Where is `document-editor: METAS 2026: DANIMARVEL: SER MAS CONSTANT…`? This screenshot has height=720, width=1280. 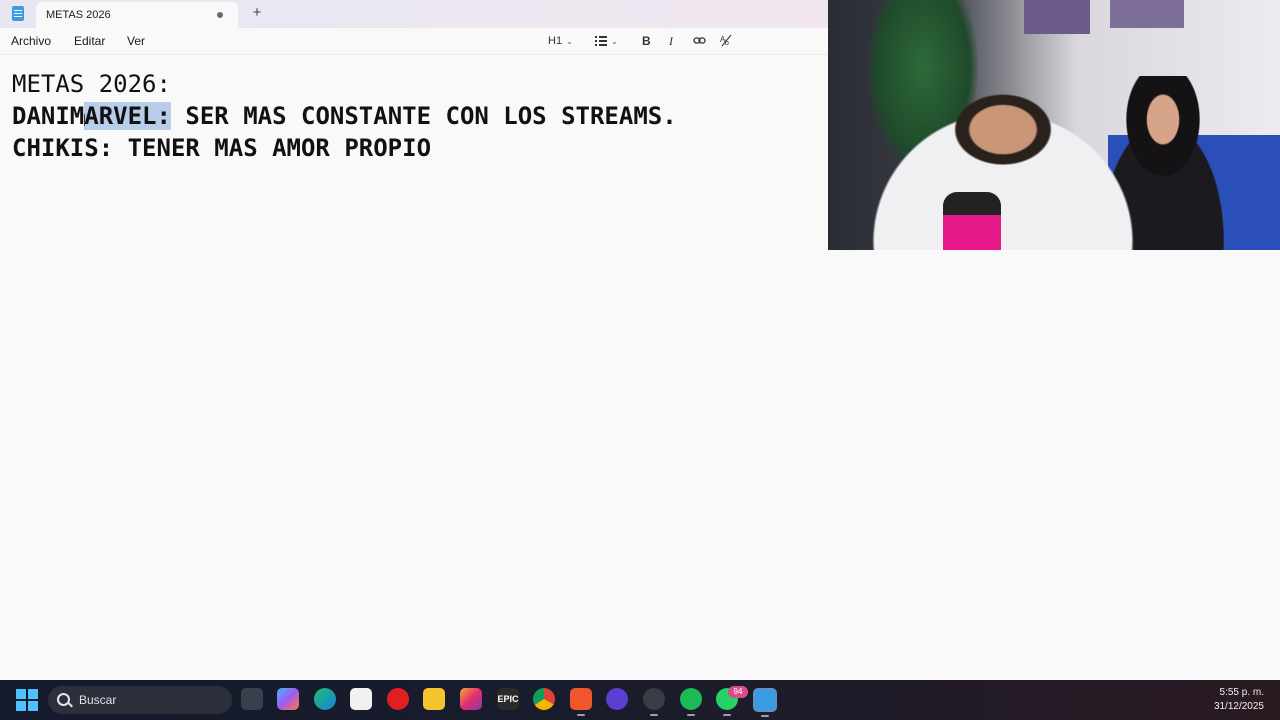
document-editor: METAS 2026: DANIMARVEL: SER MAS CONSTANT… is located at coordinates (412, 116).